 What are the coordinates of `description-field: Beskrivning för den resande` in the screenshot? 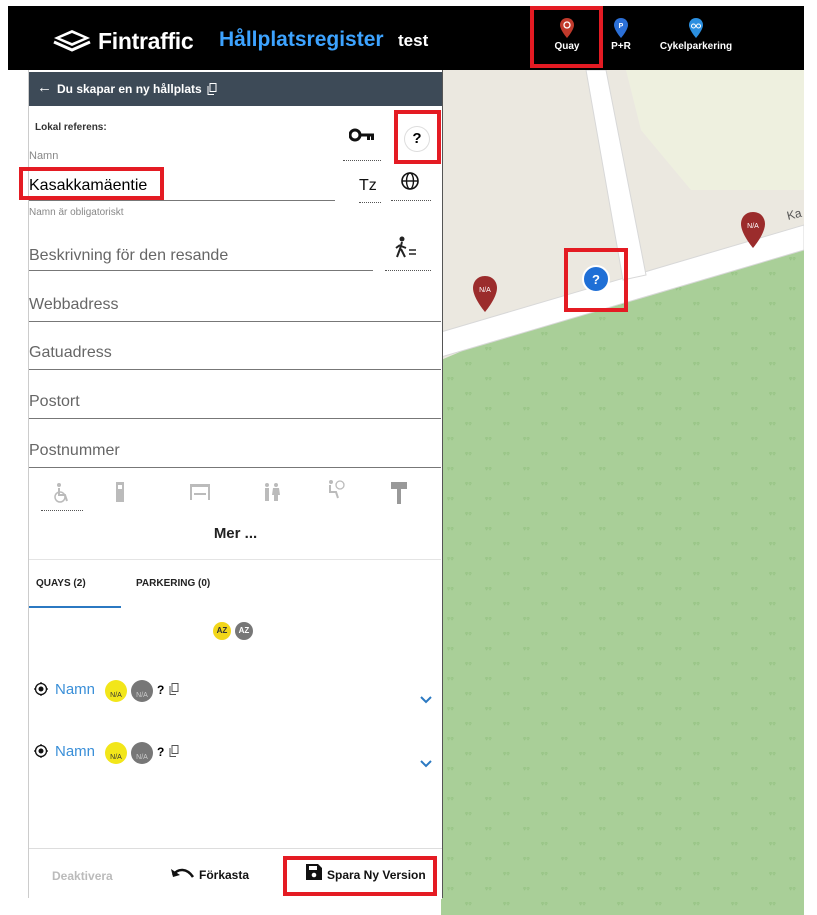 It's located at (128, 256).